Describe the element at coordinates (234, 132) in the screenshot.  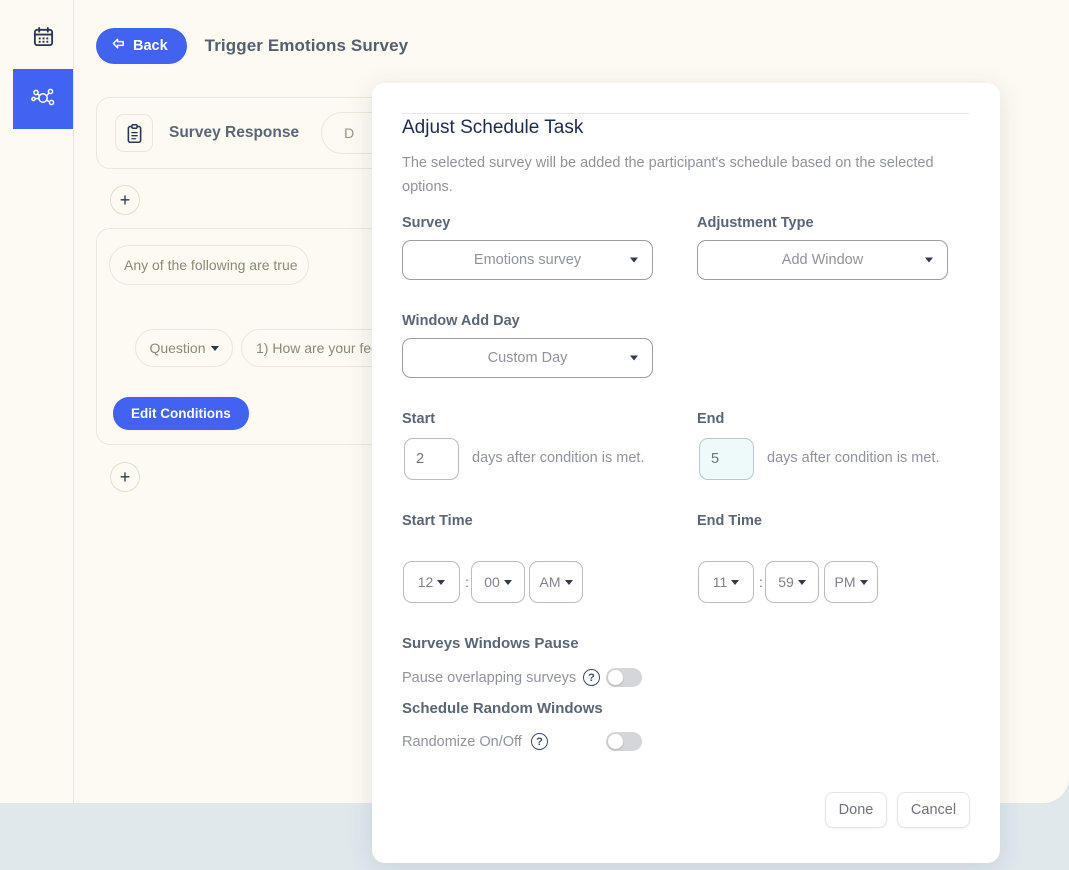
I see `survey-response-label: Survey Response` at that location.